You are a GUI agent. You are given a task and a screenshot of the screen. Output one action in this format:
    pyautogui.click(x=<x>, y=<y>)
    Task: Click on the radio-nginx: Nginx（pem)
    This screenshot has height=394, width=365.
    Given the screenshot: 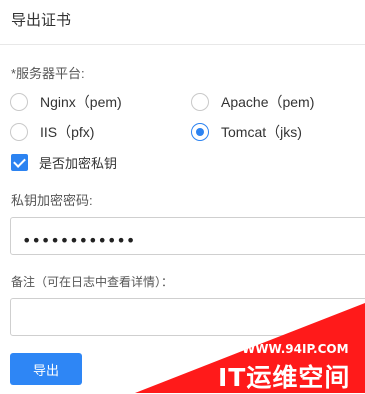 What is the action you would take?
    pyautogui.click(x=66, y=102)
    